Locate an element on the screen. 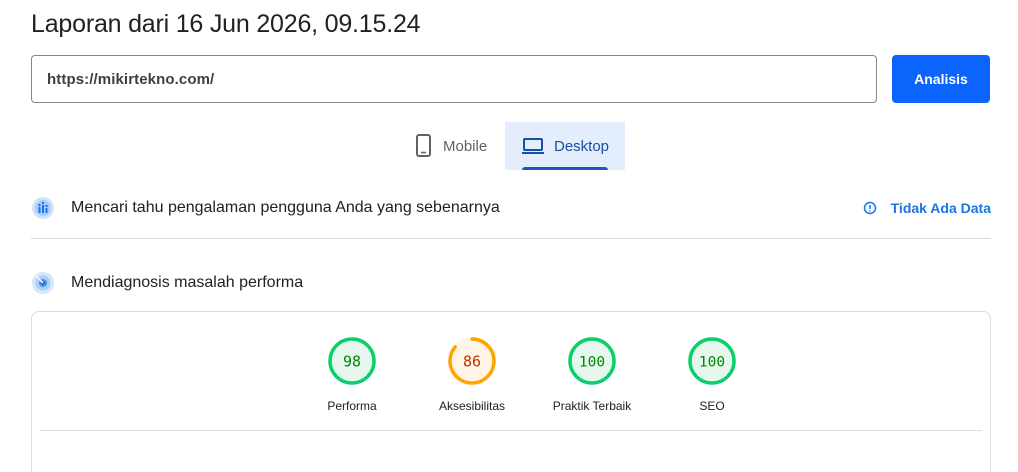  lab-data-heading: Mendiagnosis masalah performa is located at coordinates (187, 282).